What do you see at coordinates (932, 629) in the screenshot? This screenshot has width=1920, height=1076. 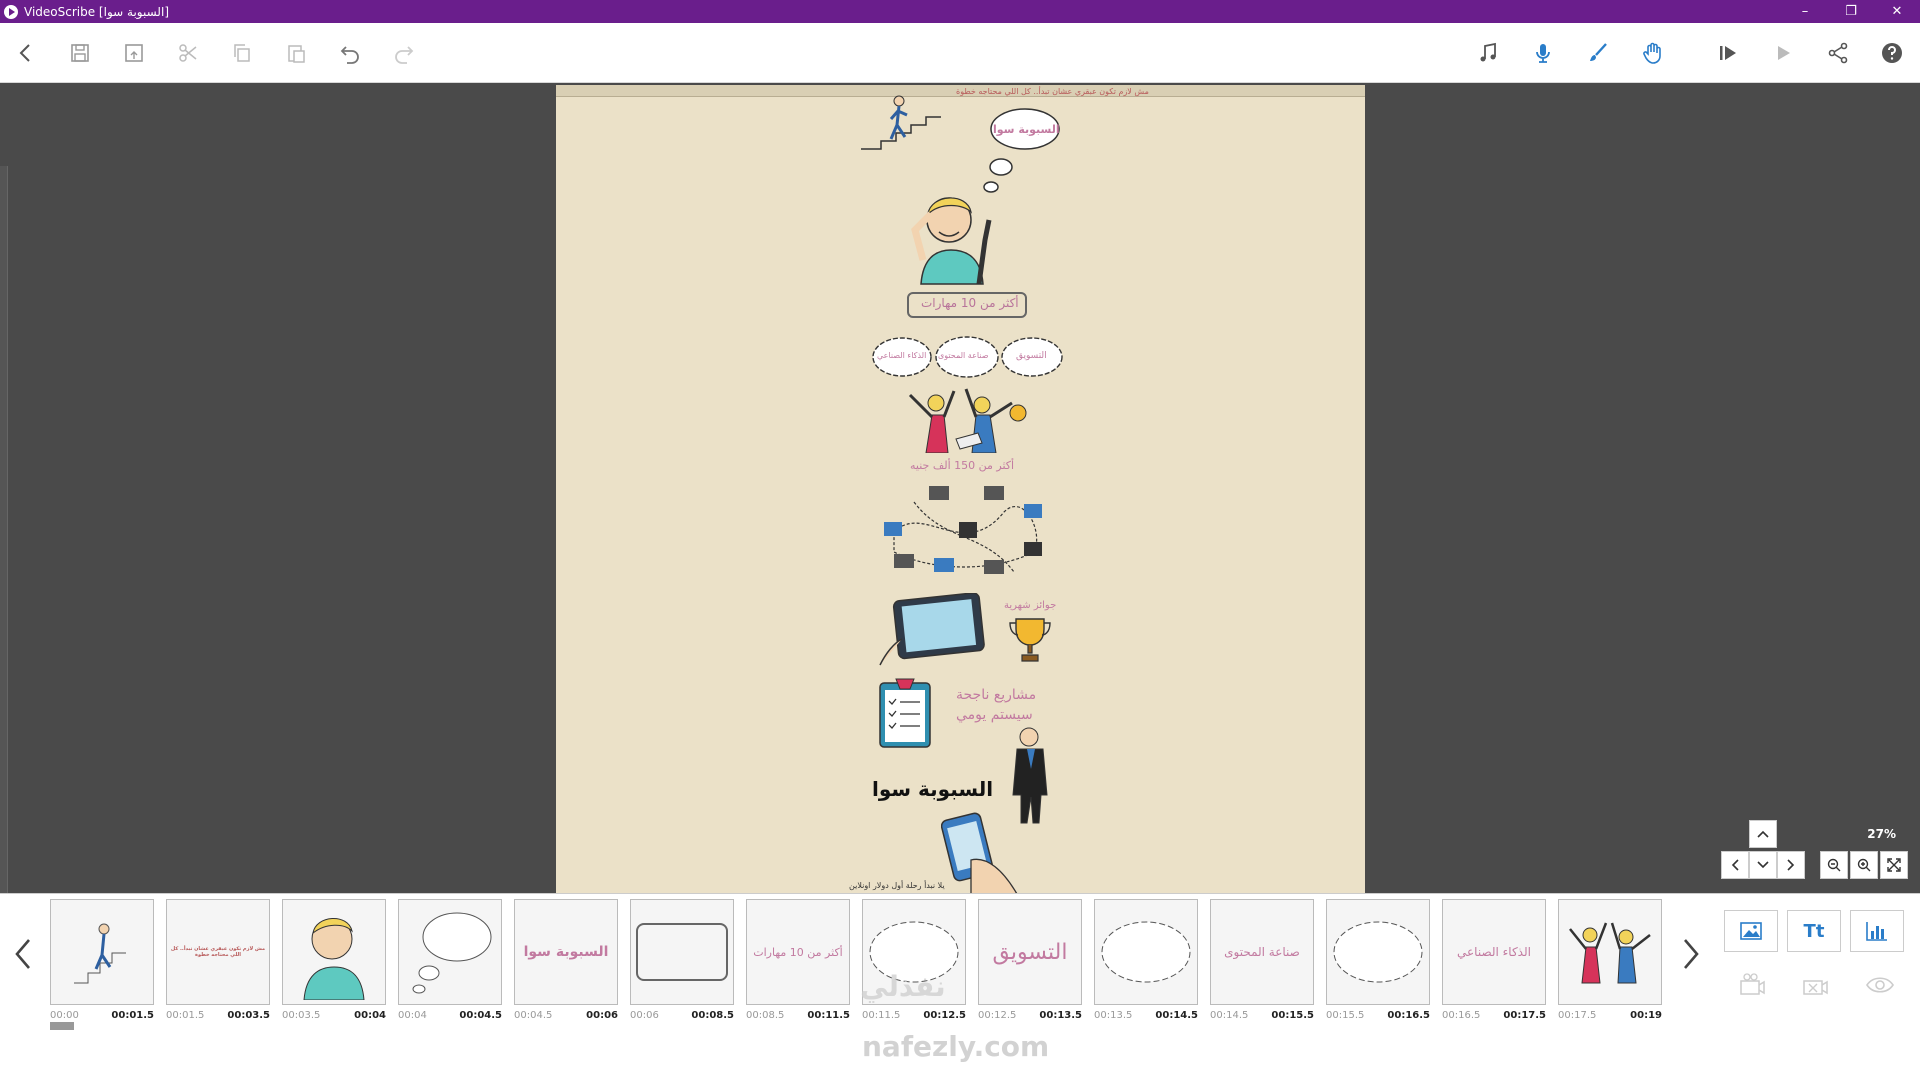 I see `tablet-hand-image` at bounding box center [932, 629].